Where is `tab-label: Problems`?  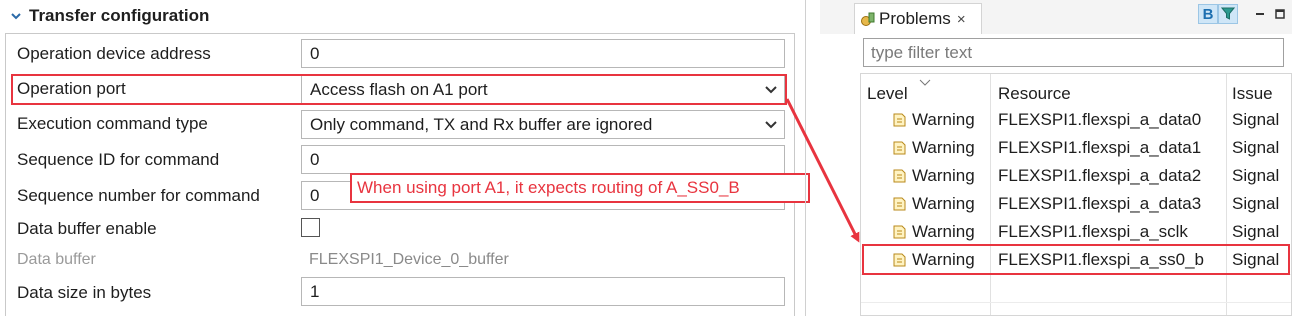
tab-label: Problems is located at coordinates (915, 18).